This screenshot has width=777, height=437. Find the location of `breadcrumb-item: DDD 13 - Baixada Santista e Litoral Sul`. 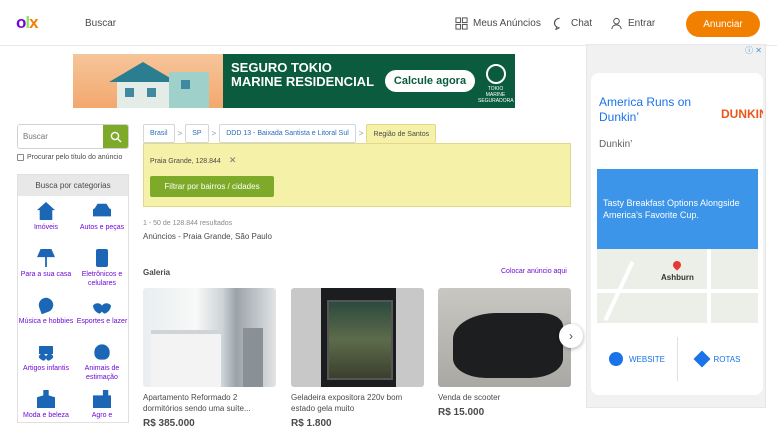

breadcrumb-item: DDD 13 - Baixada Santista e Litoral Sul is located at coordinates (287, 133).